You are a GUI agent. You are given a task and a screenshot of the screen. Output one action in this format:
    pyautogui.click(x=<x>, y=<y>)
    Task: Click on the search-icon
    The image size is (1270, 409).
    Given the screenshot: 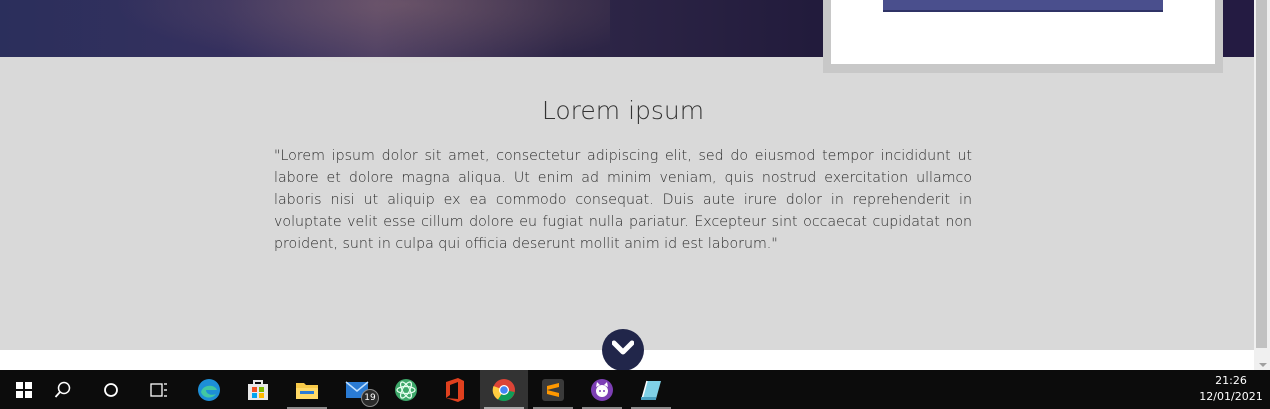 What is the action you would take?
    pyautogui.click(x=63, y=389)
    